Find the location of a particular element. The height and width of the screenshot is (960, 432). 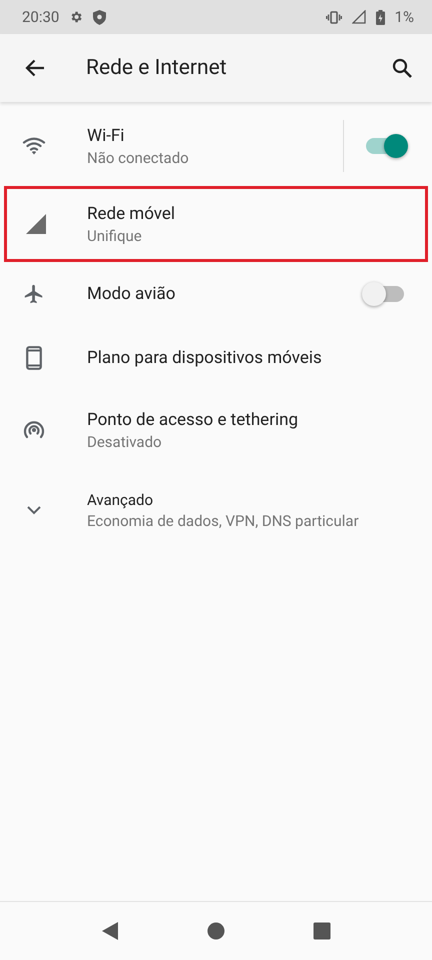

item-title: Modo avião is located at coordinates (131, 294).